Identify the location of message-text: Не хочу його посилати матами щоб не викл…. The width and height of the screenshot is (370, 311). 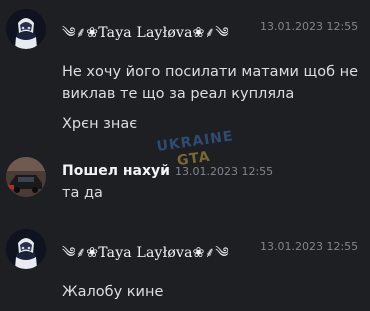
(210, 83).